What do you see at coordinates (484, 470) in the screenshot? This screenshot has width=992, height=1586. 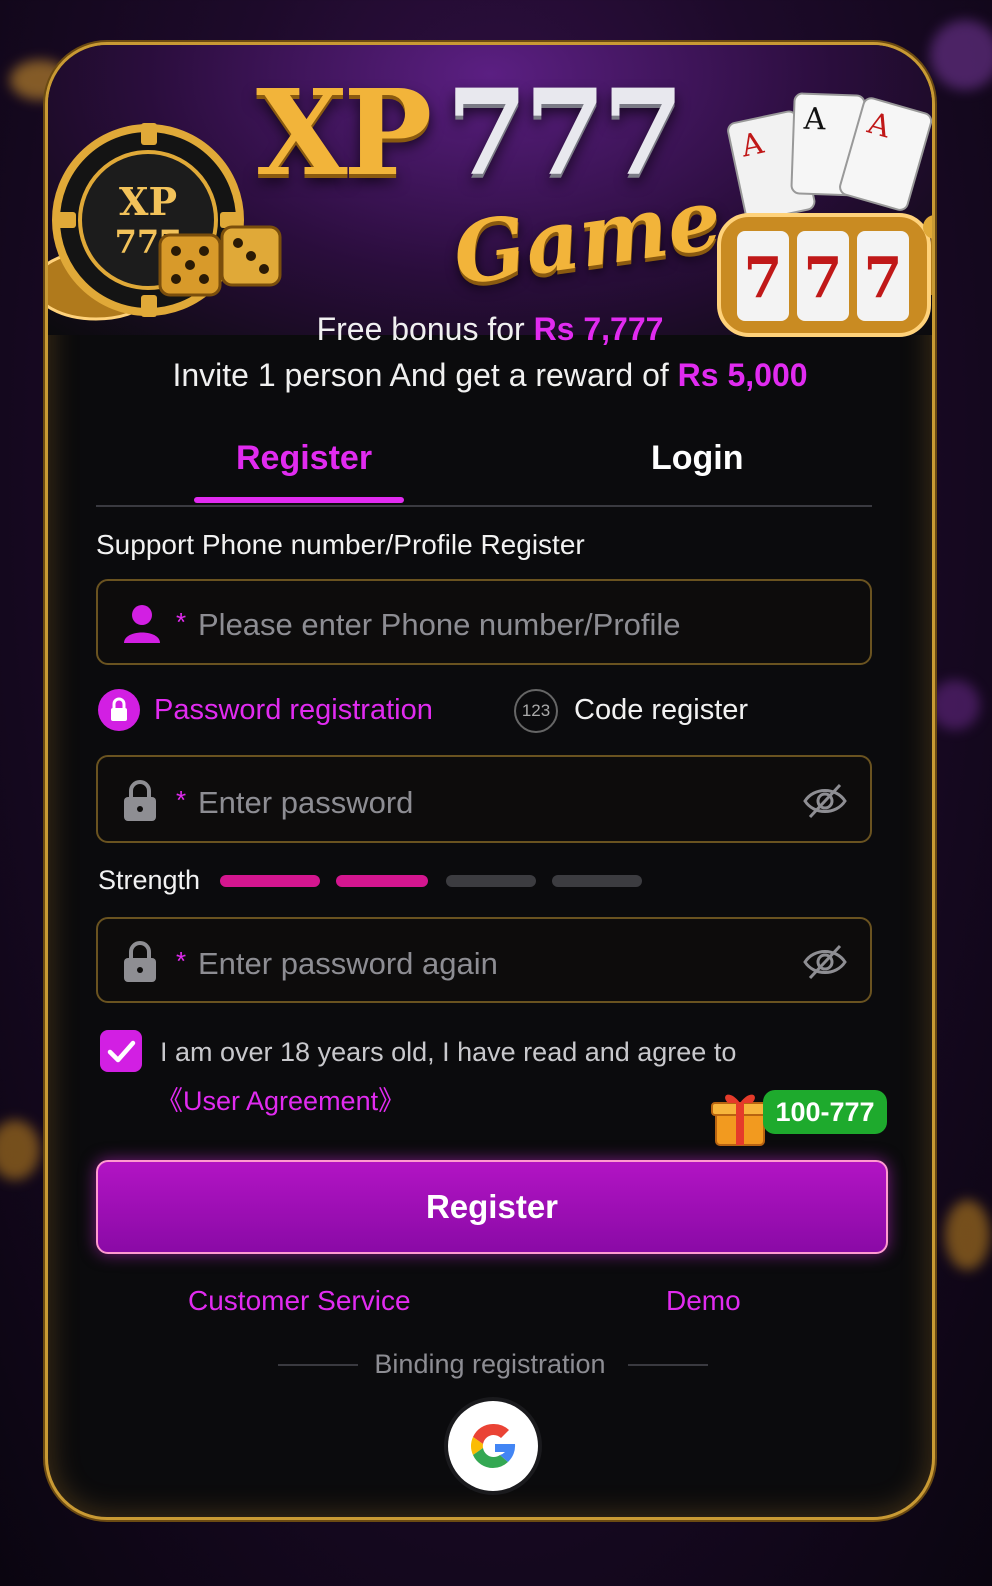 I see `auth-tabs: Register Login` at bounding box center [484, 470].